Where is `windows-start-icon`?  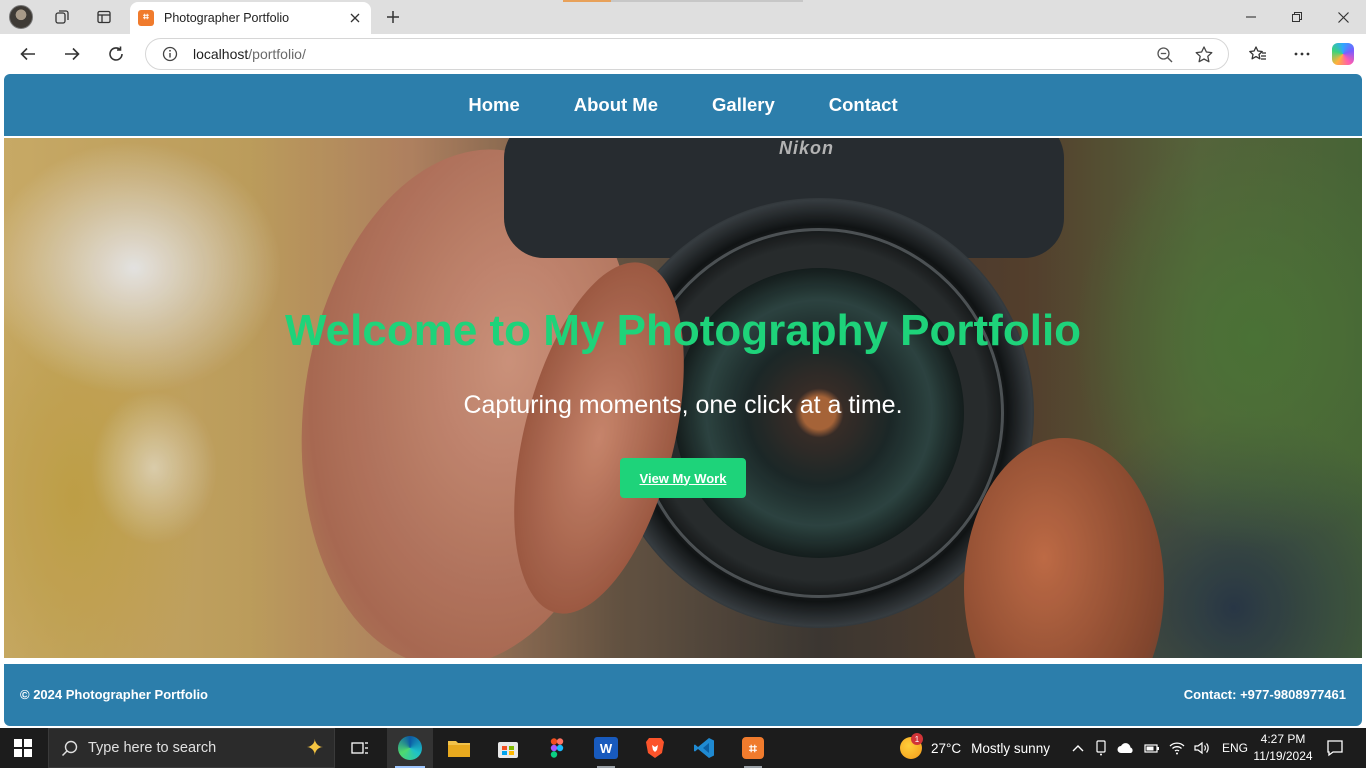 windows-start-icon is located at coordinates (23, 748).